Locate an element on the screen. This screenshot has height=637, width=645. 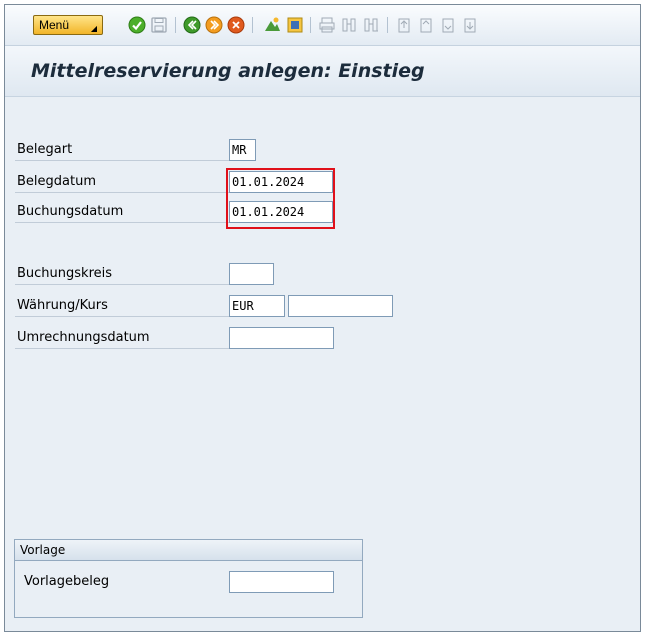
vorlage-group: Vorlage Vorlagebeleg is located at coordinates (188, 578).